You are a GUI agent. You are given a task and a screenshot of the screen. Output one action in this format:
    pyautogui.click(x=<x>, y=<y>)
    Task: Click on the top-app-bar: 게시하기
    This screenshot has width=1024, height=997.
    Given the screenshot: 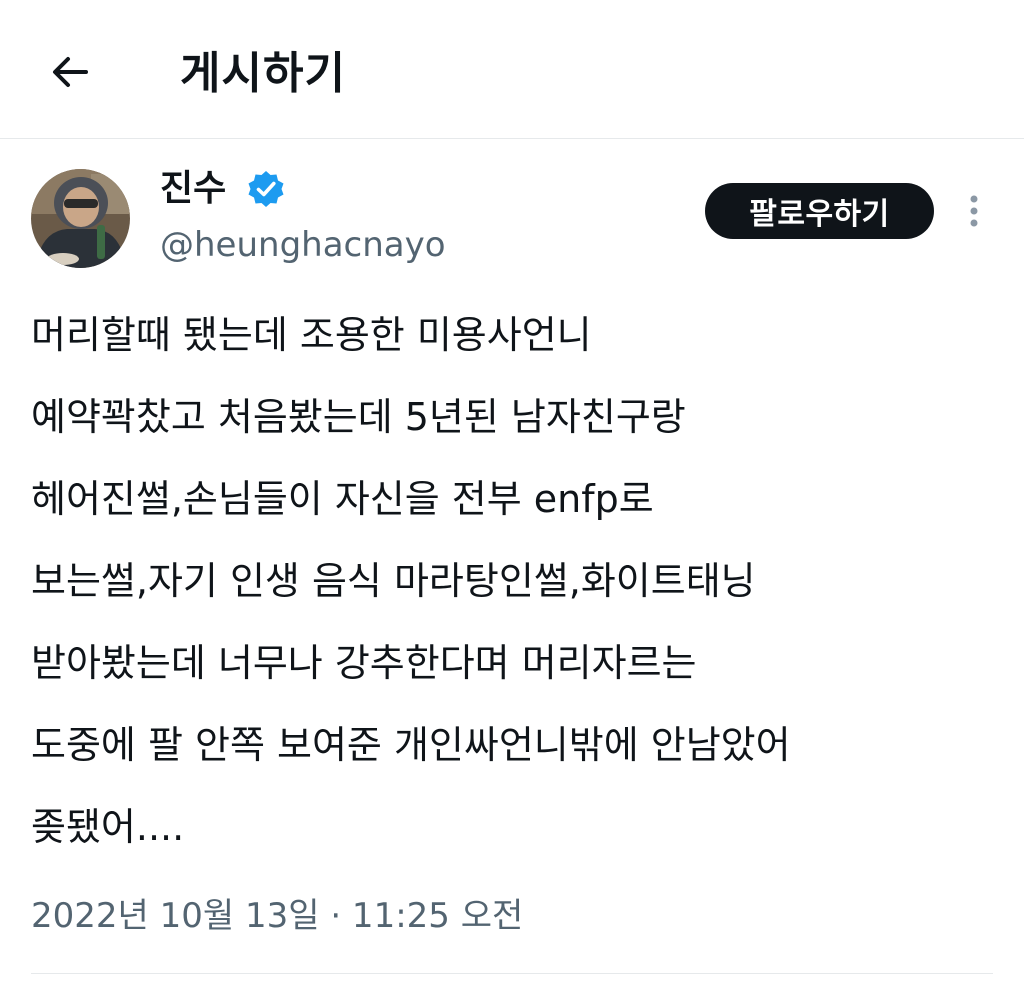 What is the action you would take?
    pyautogui.click(x=512, y=69)
    